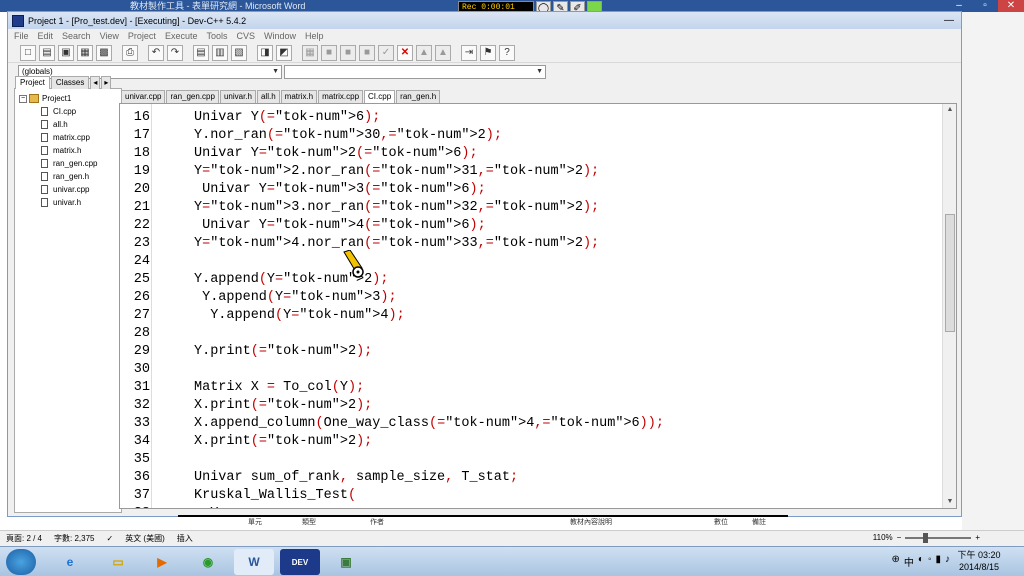 This screenshot has height=576, width=1024. Describe the element at coordinates (535, 190) in the screenshot. I see `code-line: 20 Univar Y="tok-num">3(="tok-num">6);` at that location.